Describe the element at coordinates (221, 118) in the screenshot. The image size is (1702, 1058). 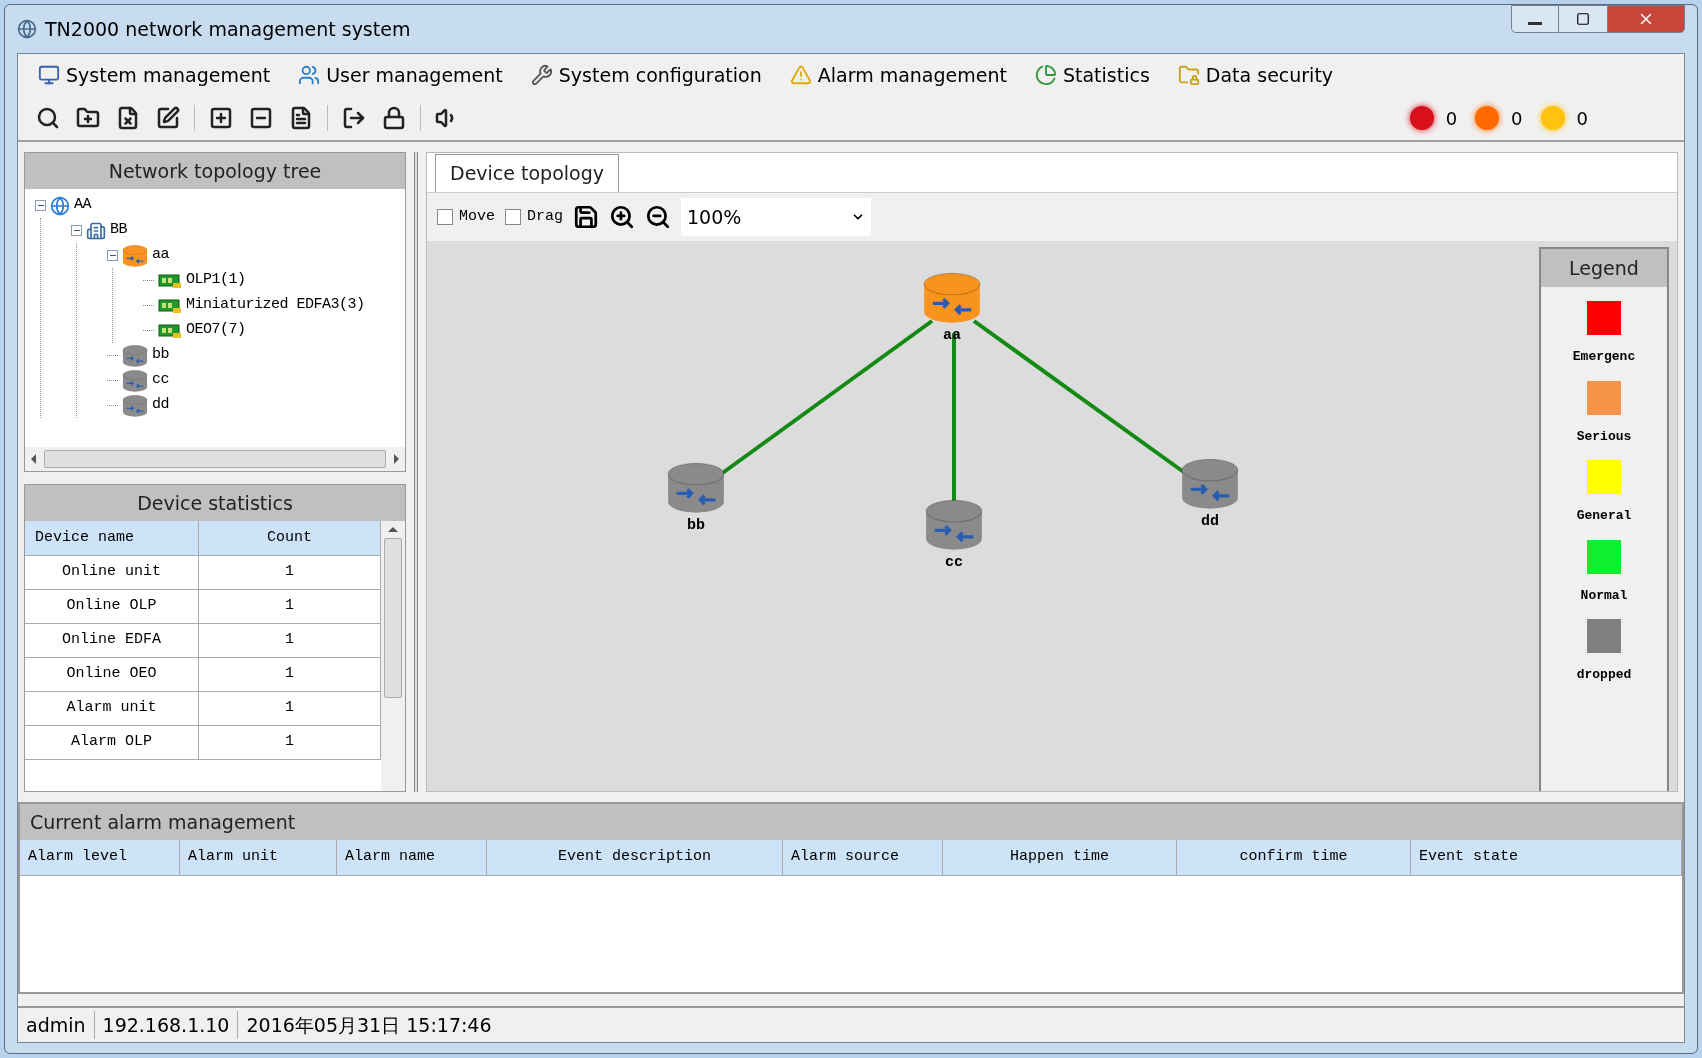
I see `add-icon` at that location.